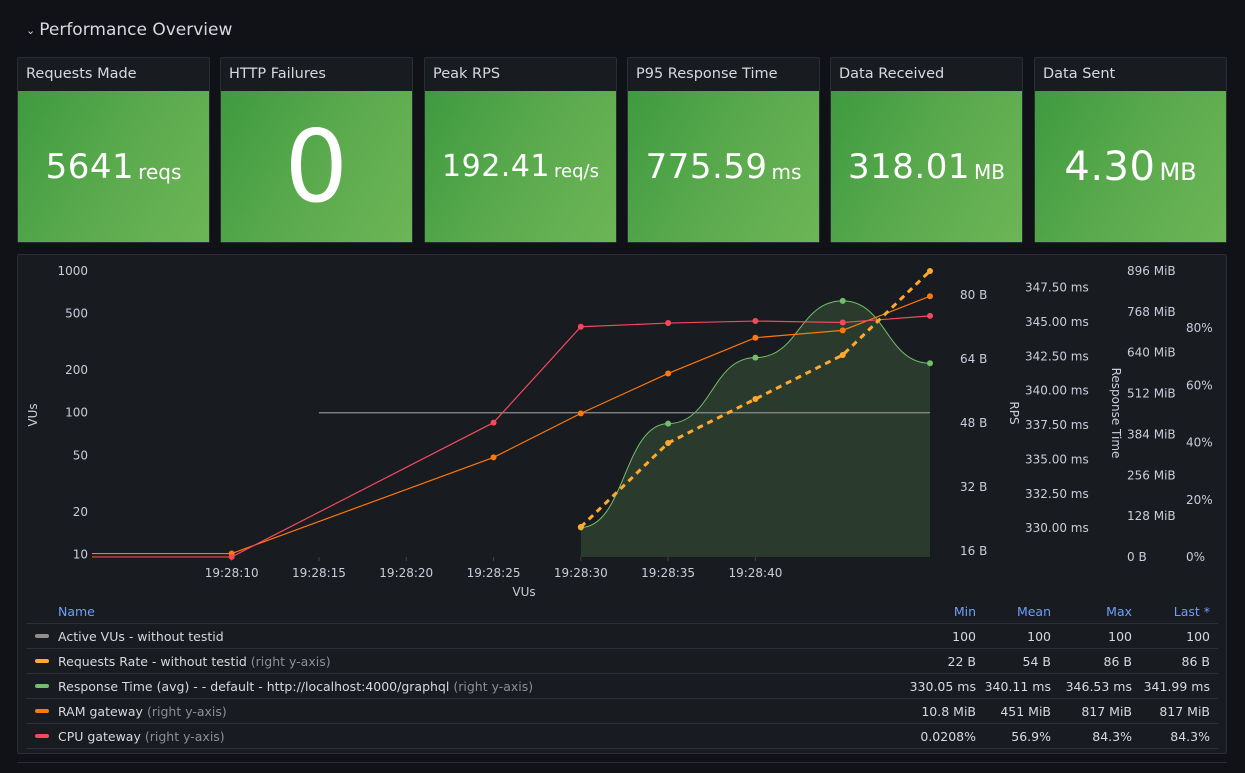 The width and height of the screenshot is (1245, 773). Describe the element at coordinates (520, 166) in the screenshot. I see `stat-value-area: 192.41 req/s` at that location.